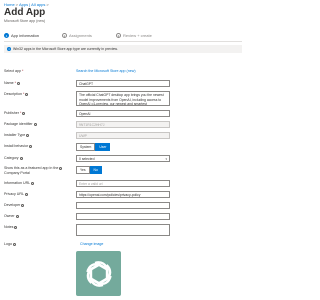 The width and height of the screenshot is (320, 300). What do you see at coordinates (106, 71) in the screenshot?
I see `search-store-link: Search the Microsoft Store app (new)` at bounding box center [106, 71].